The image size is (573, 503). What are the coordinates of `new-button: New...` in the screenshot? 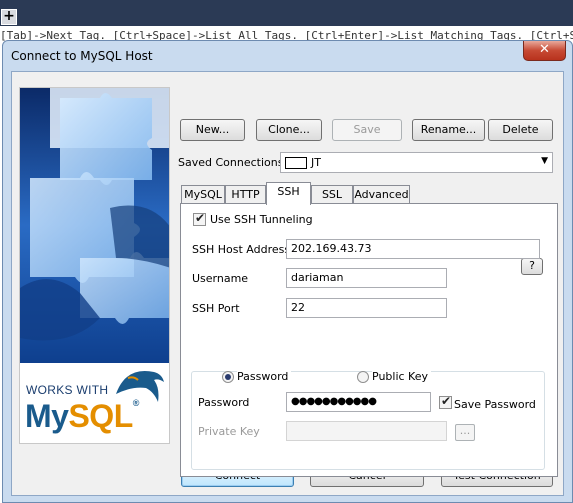 It's located at (212, 130).